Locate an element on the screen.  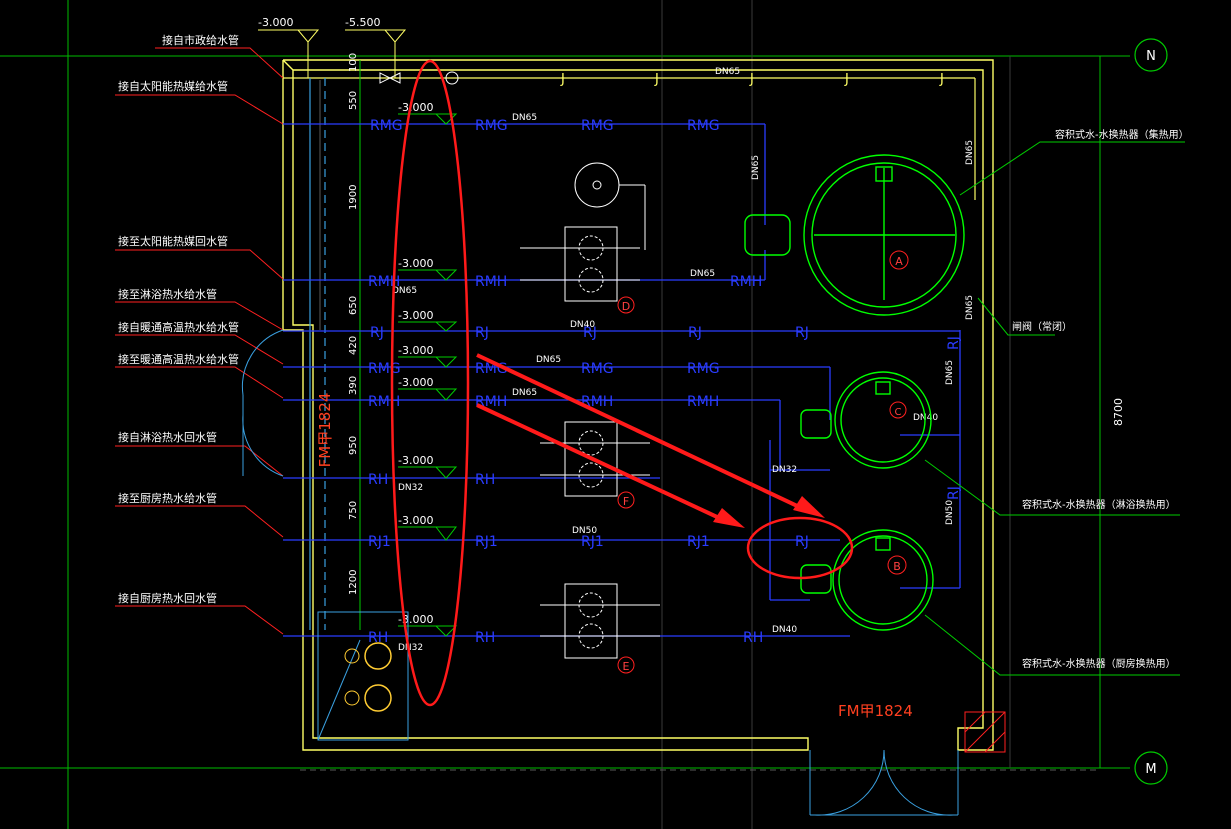
heater-c-desc: 容积式水-水换热器（淋浴换热用） is located at coordinates (1099, 504).